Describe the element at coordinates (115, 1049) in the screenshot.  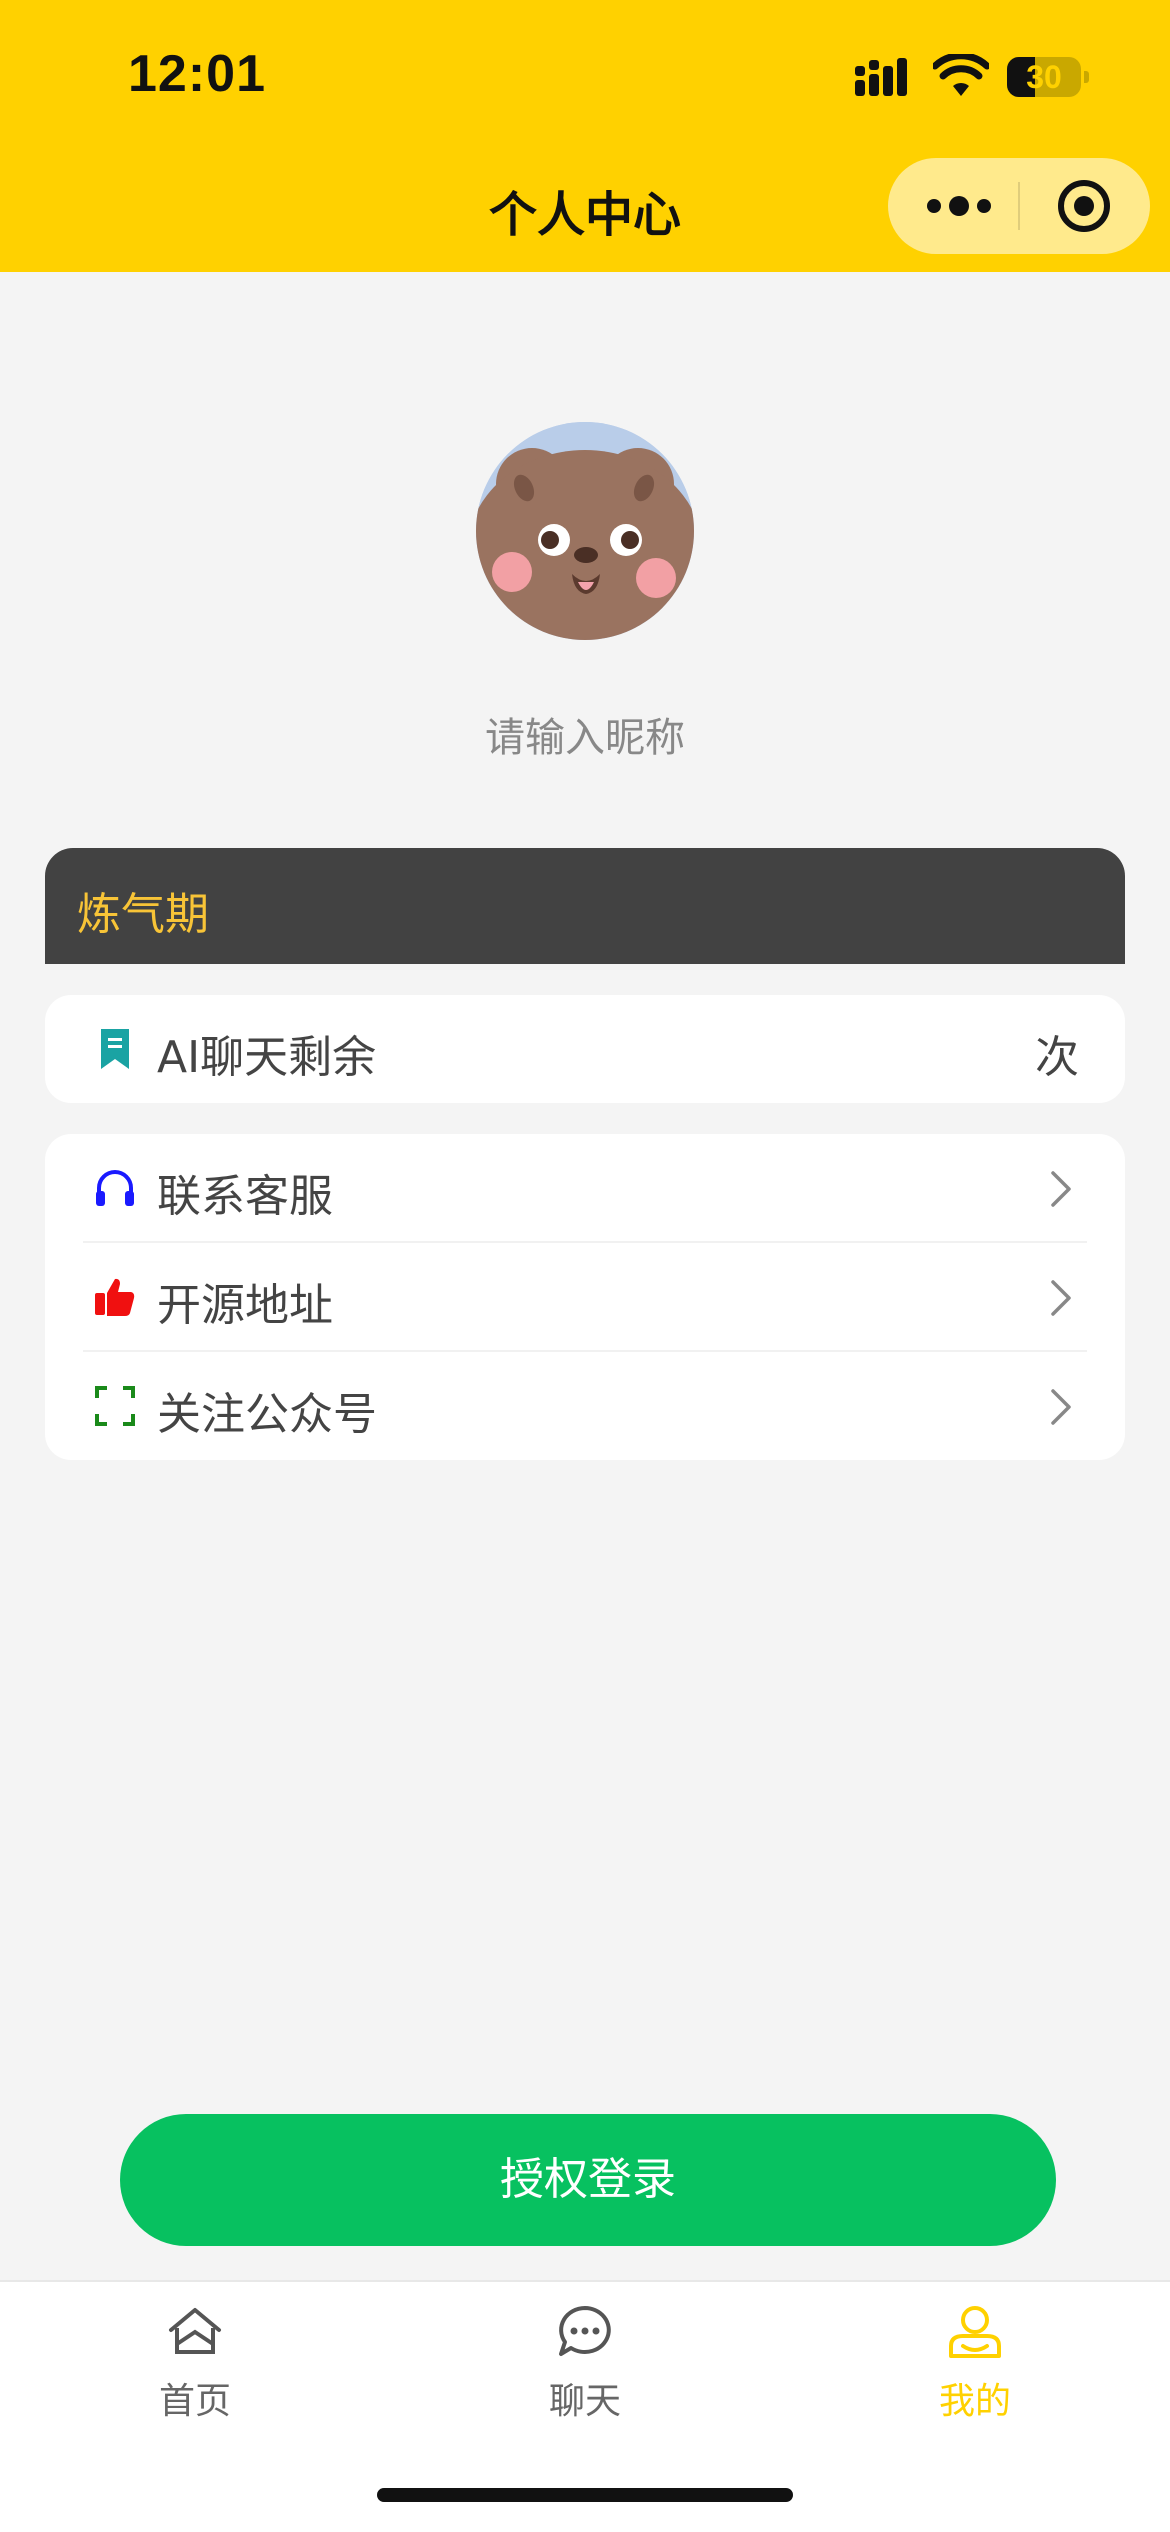
I see `bookmark-icon` at that location.